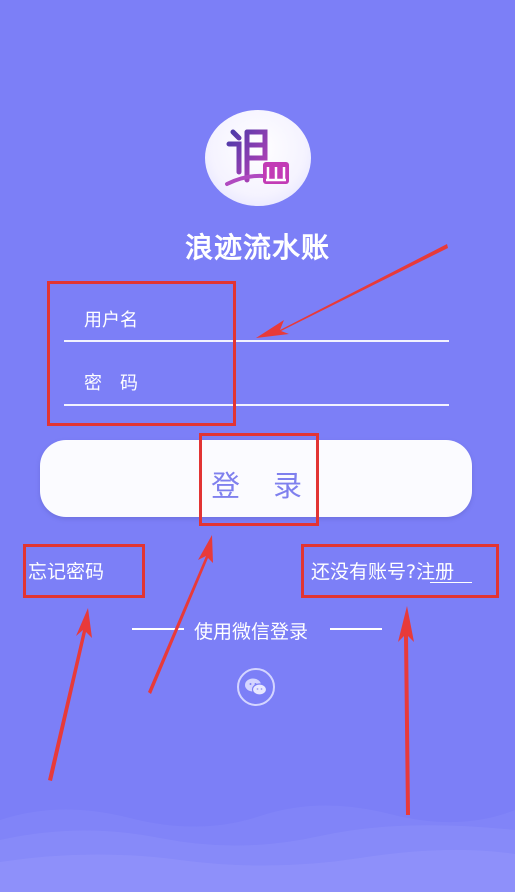  What do you see at coordinates (180, 614) in the screenshot?
I see `arrow-to-login` at bounding box center [180, 614].